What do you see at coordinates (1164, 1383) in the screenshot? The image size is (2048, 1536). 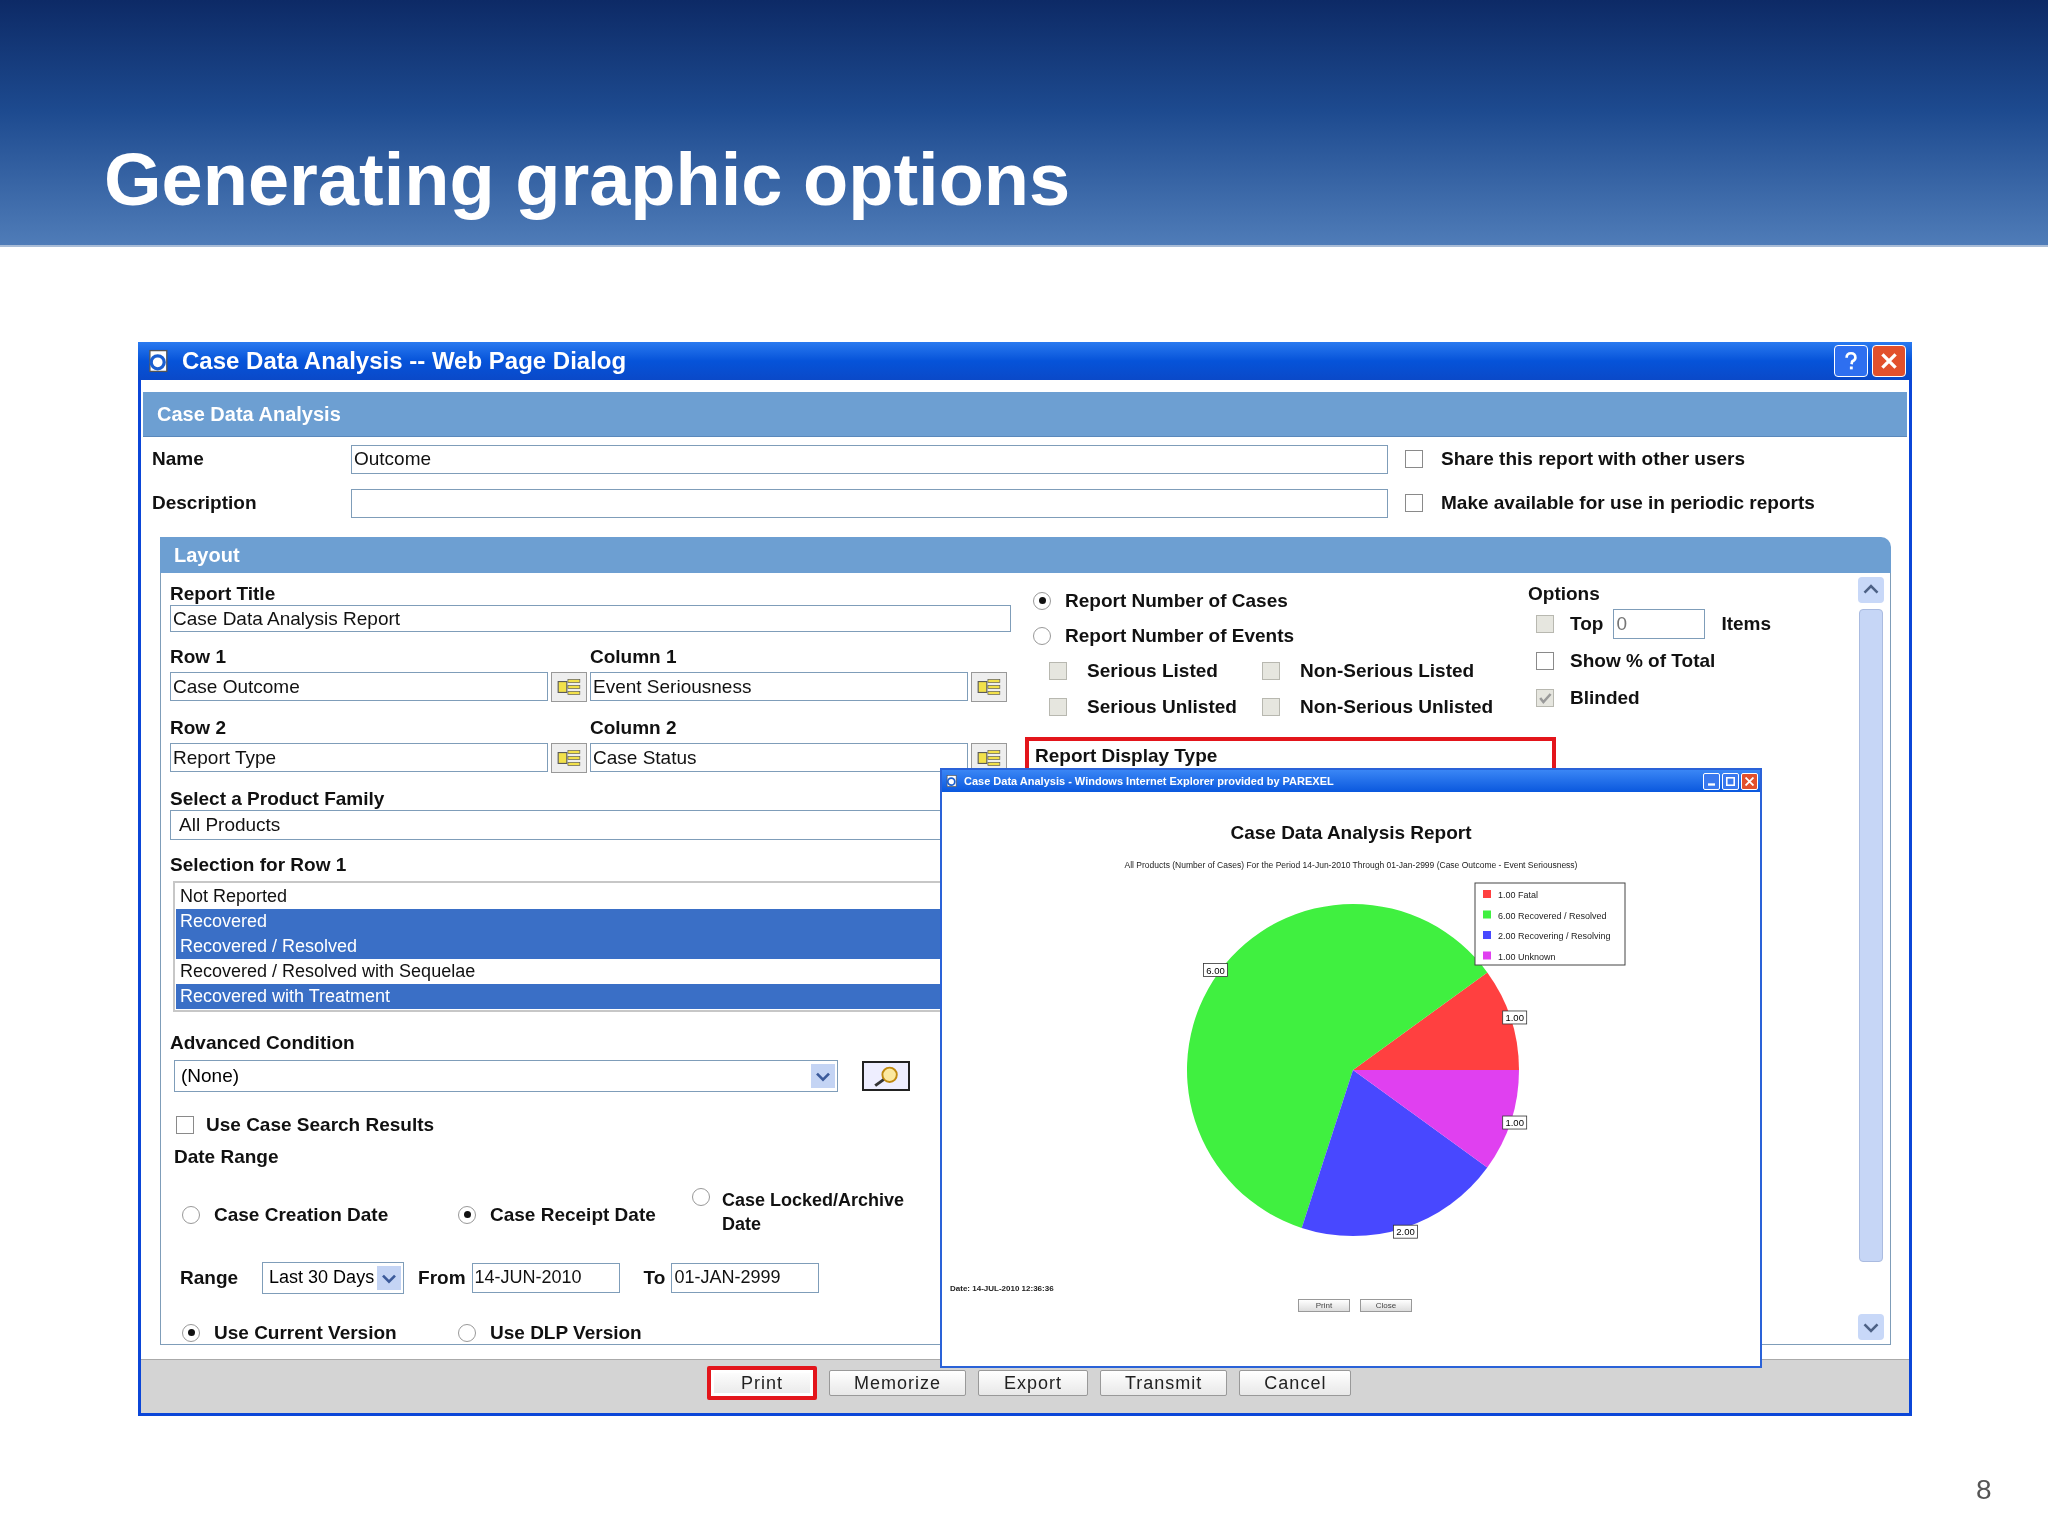 I see `dialog-button: Transmit` at bounding box center [1164, 1383].